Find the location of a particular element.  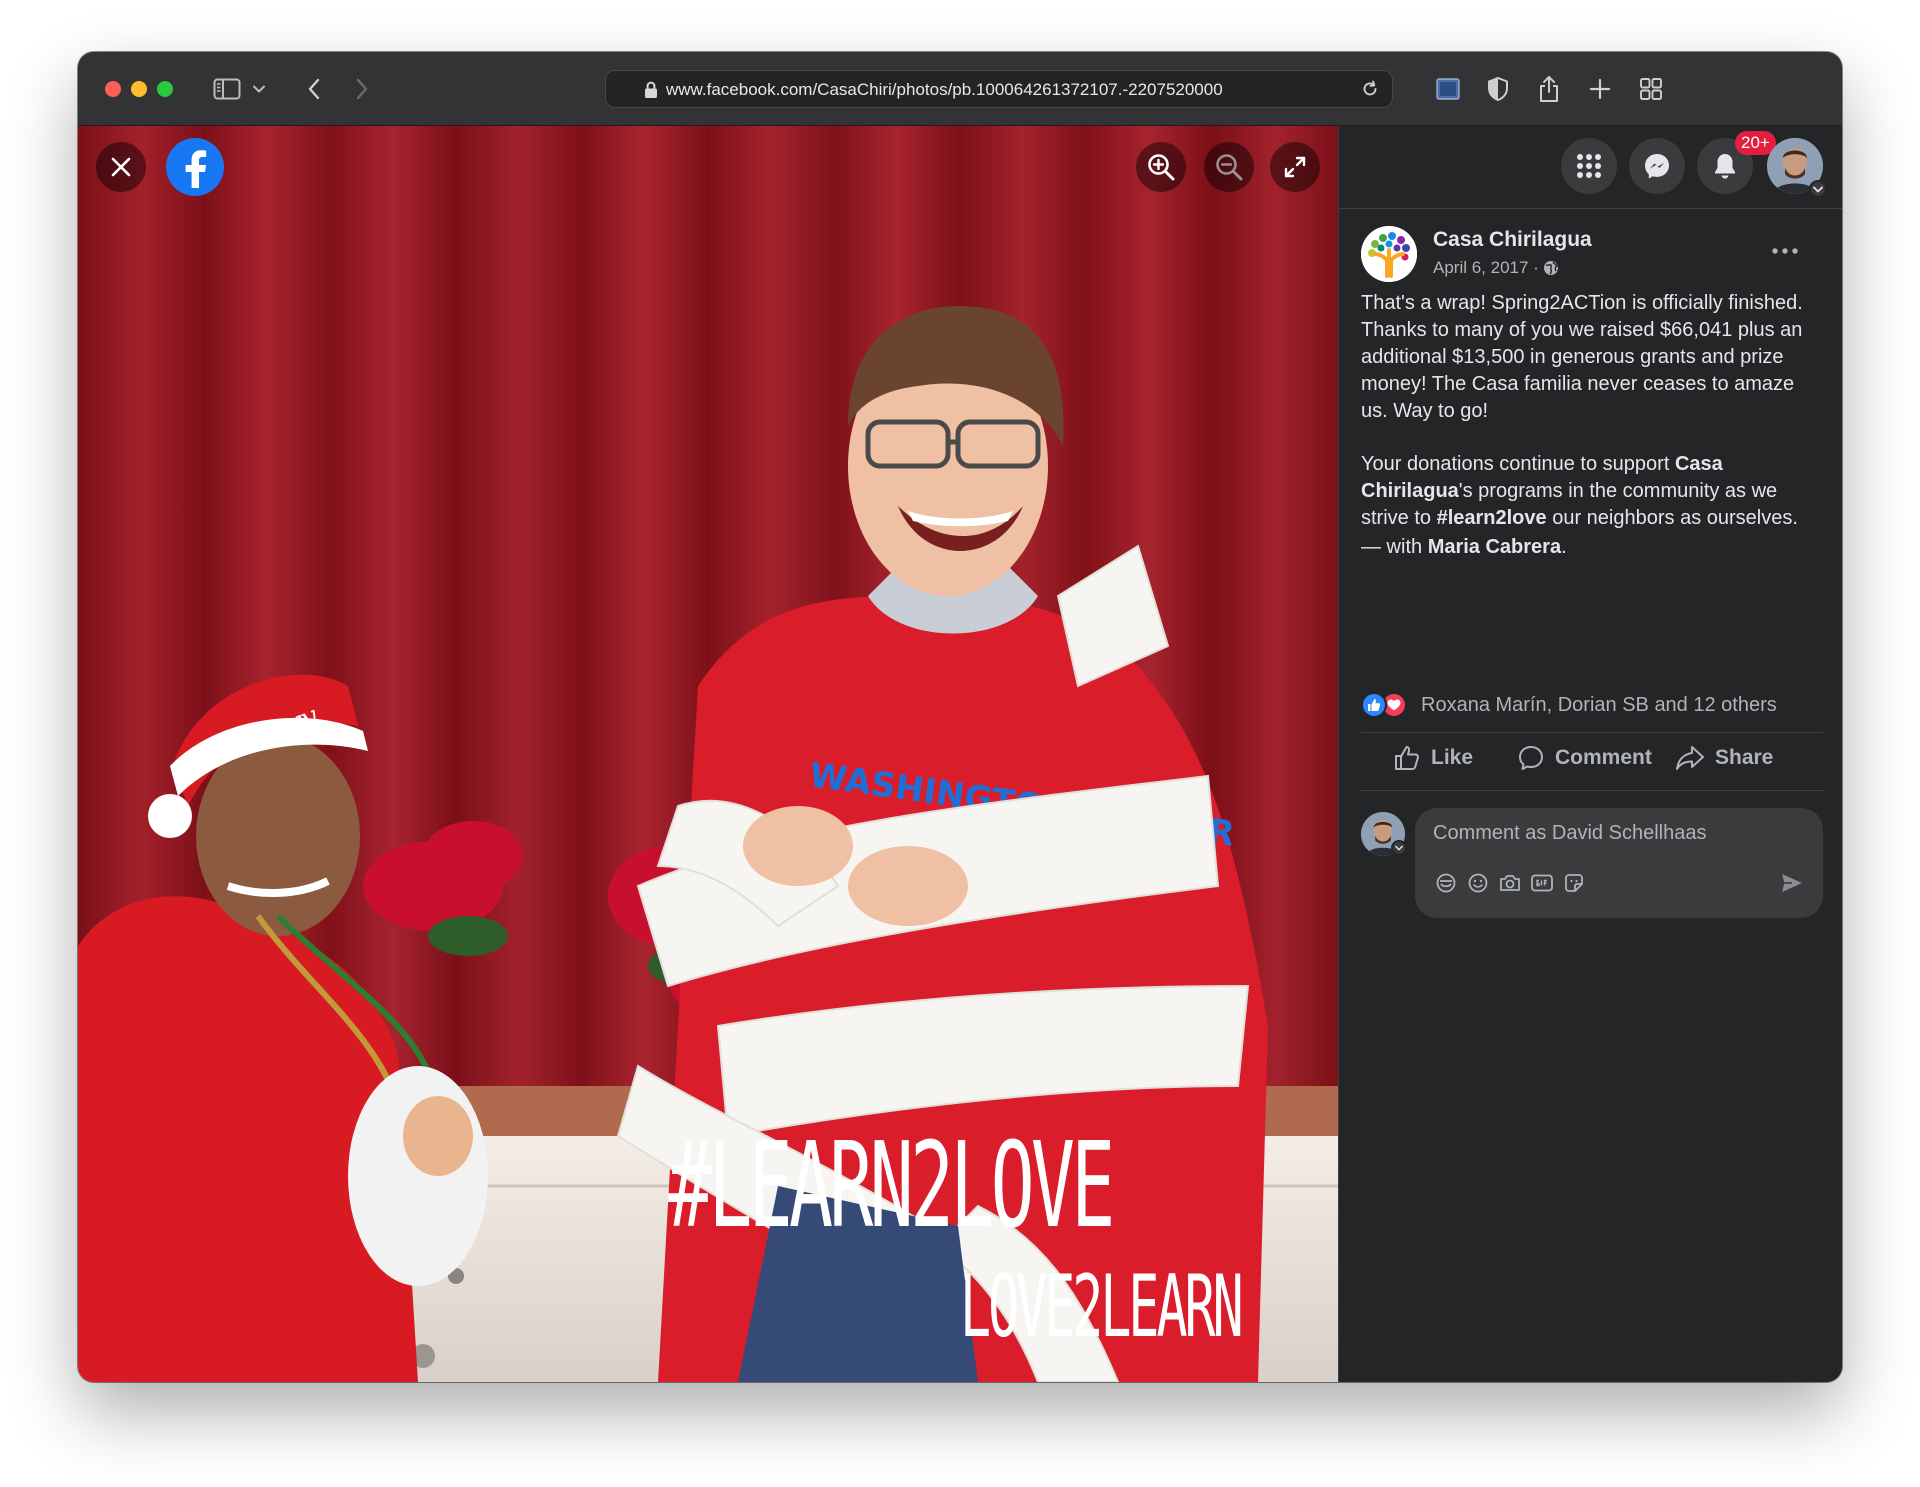

tab-overview-icon is located at coordinates (1651, 89).